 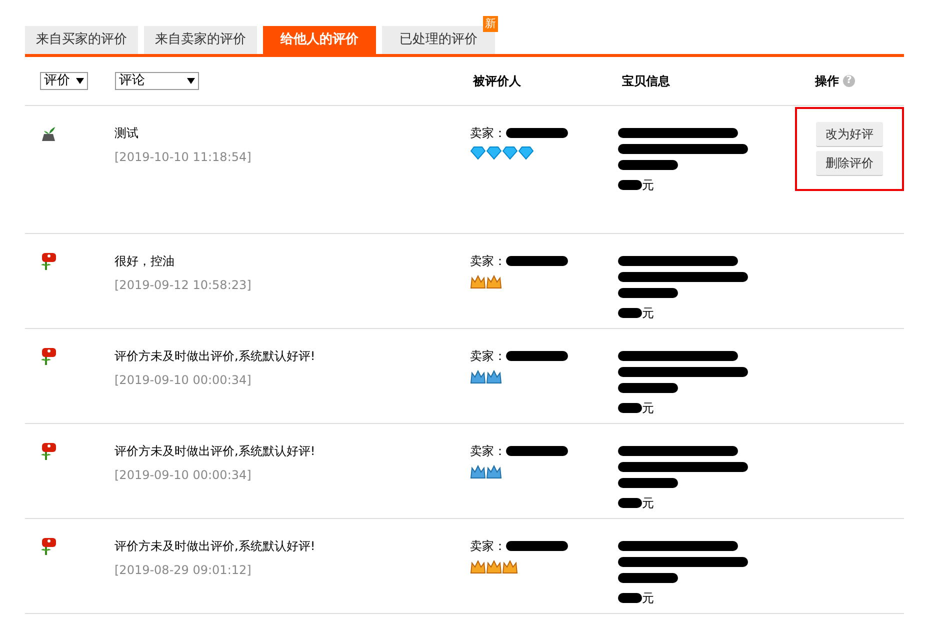 I want to click on column-header: 操作, so click(x=827, y=81).